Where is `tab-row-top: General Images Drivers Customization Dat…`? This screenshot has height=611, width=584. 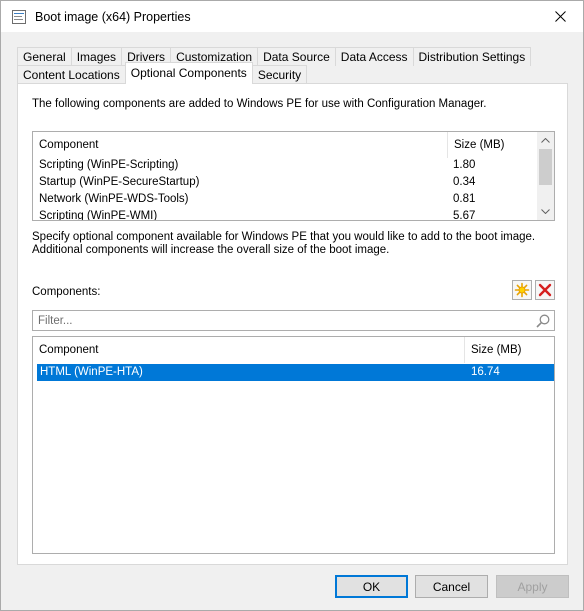
tab-row-top: General Images Drivers Customization Dat… is located at coordinates (274, 56).